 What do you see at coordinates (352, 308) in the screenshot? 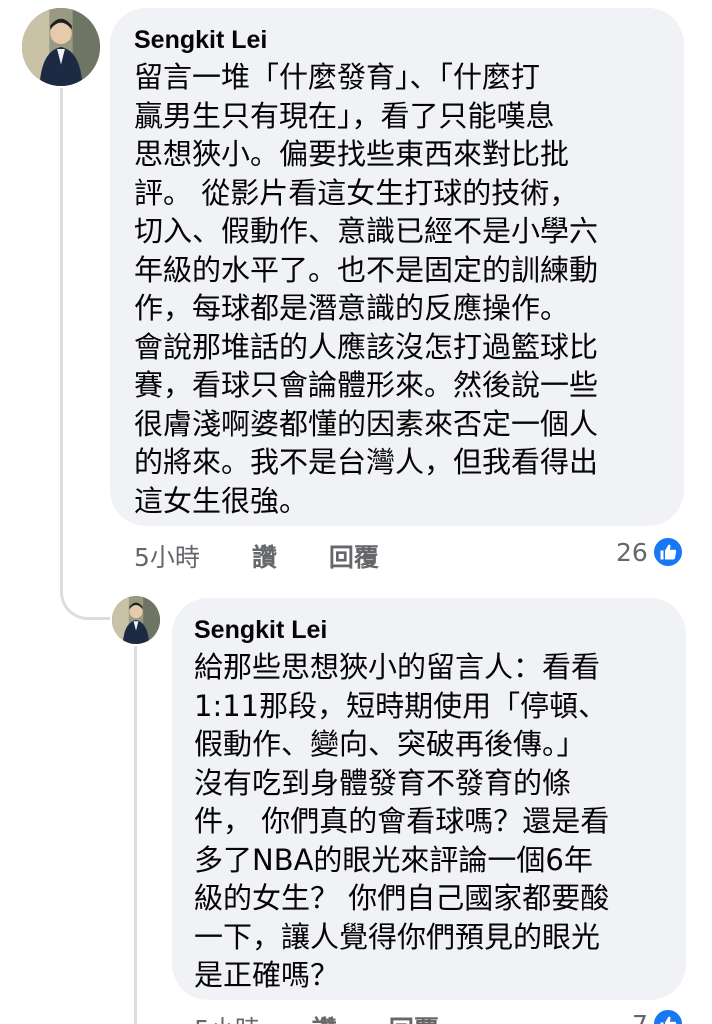
I see `comment-line: 作，每球都是潛意識的反應操作。` at bounding box center [352, 308].